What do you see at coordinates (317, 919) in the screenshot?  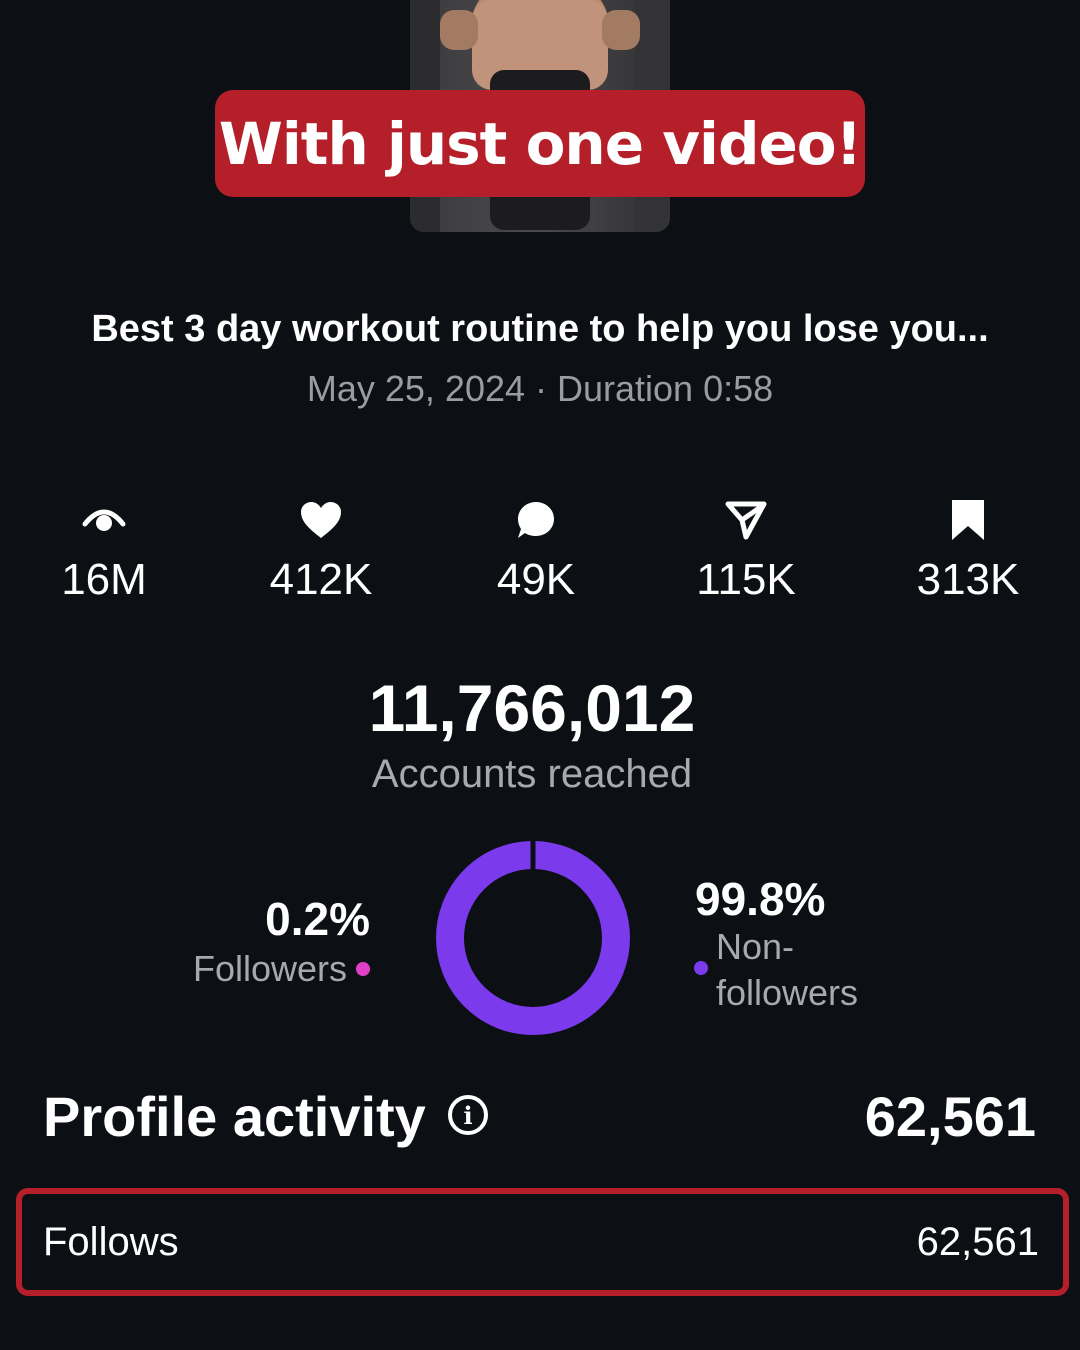 I see `followers-percent: 0.2%` at bounding box center [317, 919].